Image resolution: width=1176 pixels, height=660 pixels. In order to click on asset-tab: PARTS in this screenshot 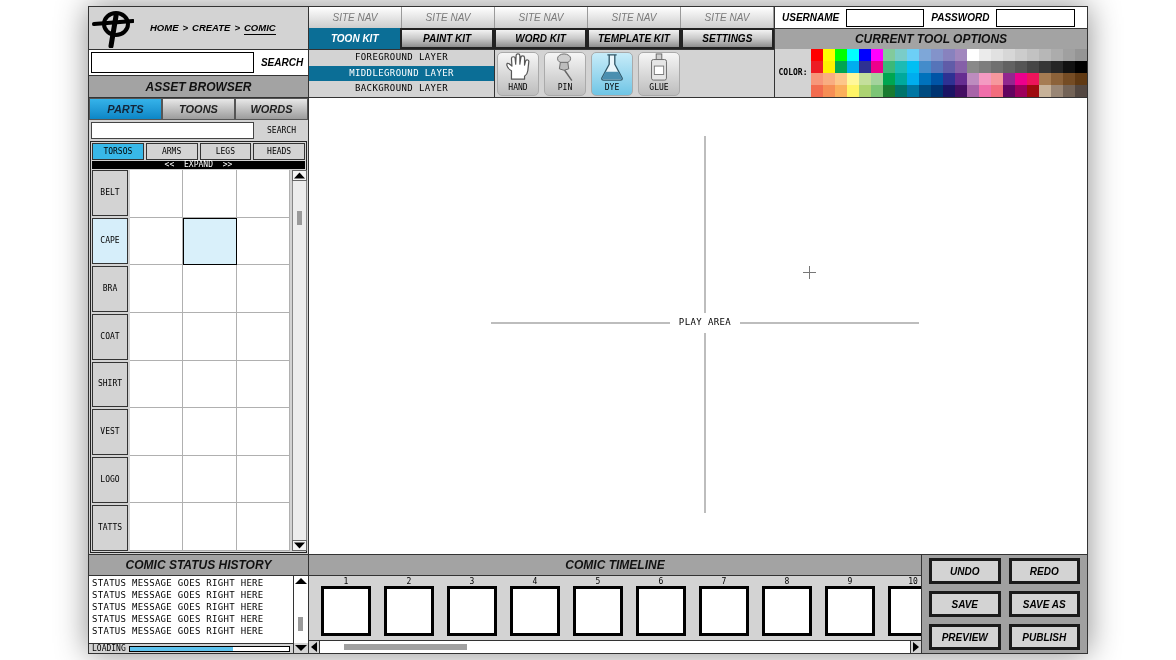, I will do `click(125, 109)`.